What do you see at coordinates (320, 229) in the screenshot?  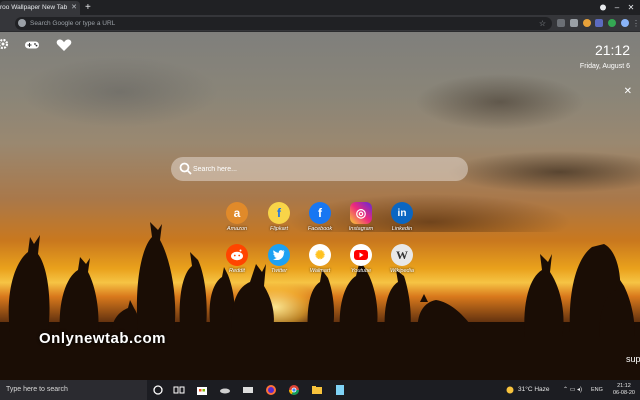 I see `shortcut-label: Facebook` at bounding box center [320, 229].